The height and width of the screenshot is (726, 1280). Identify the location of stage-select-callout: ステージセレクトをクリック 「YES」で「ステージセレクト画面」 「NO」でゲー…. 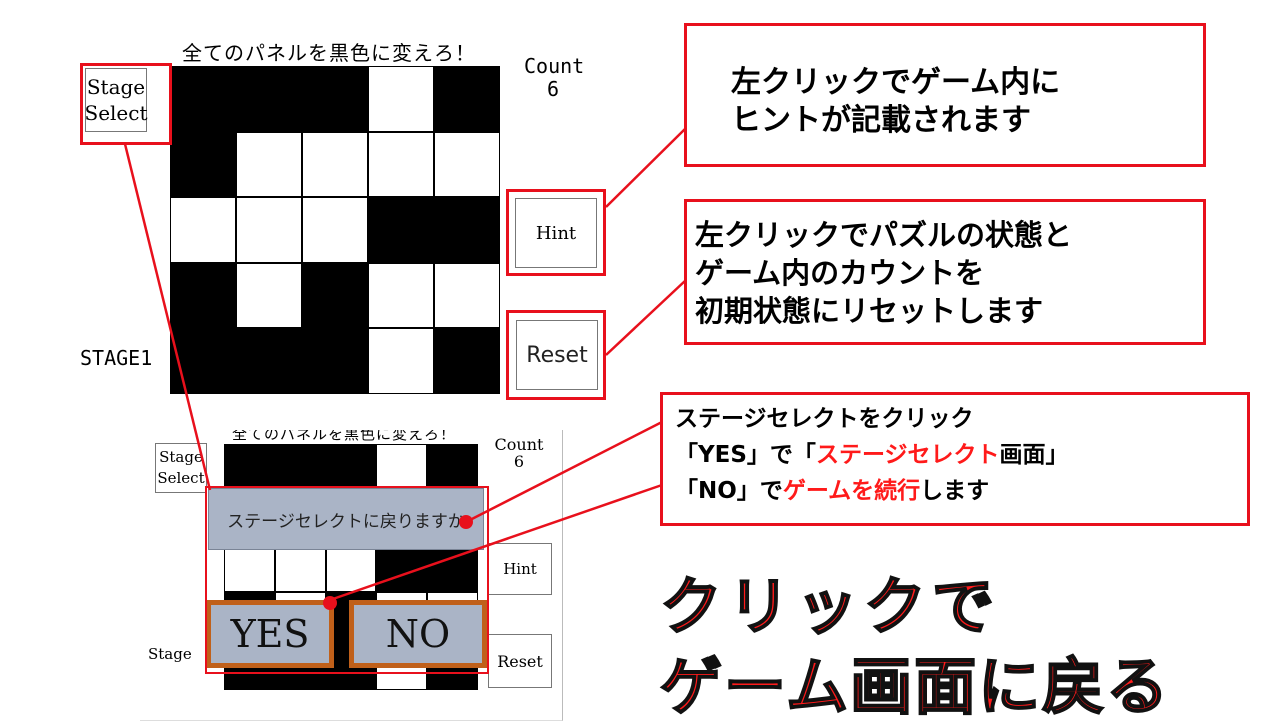
(955, 459).